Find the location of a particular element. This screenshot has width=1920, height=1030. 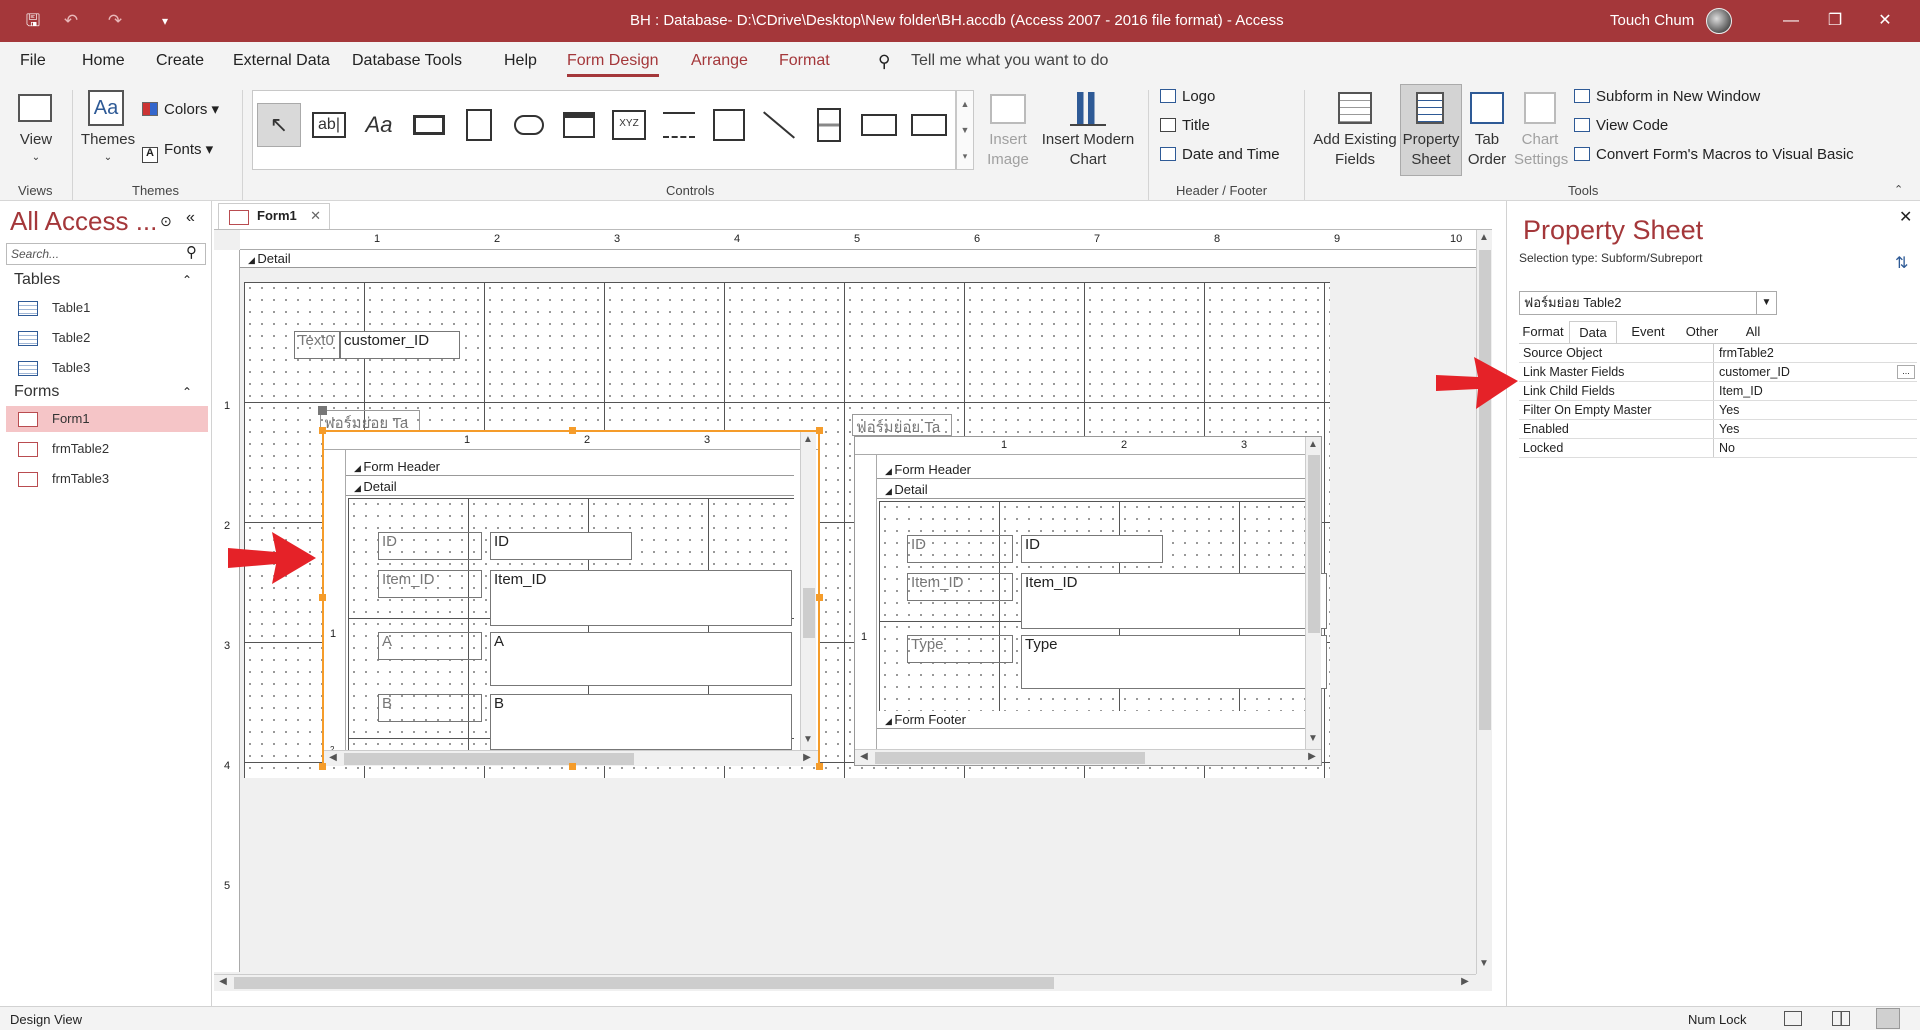

view-icon is located at coordinates (35, 108).